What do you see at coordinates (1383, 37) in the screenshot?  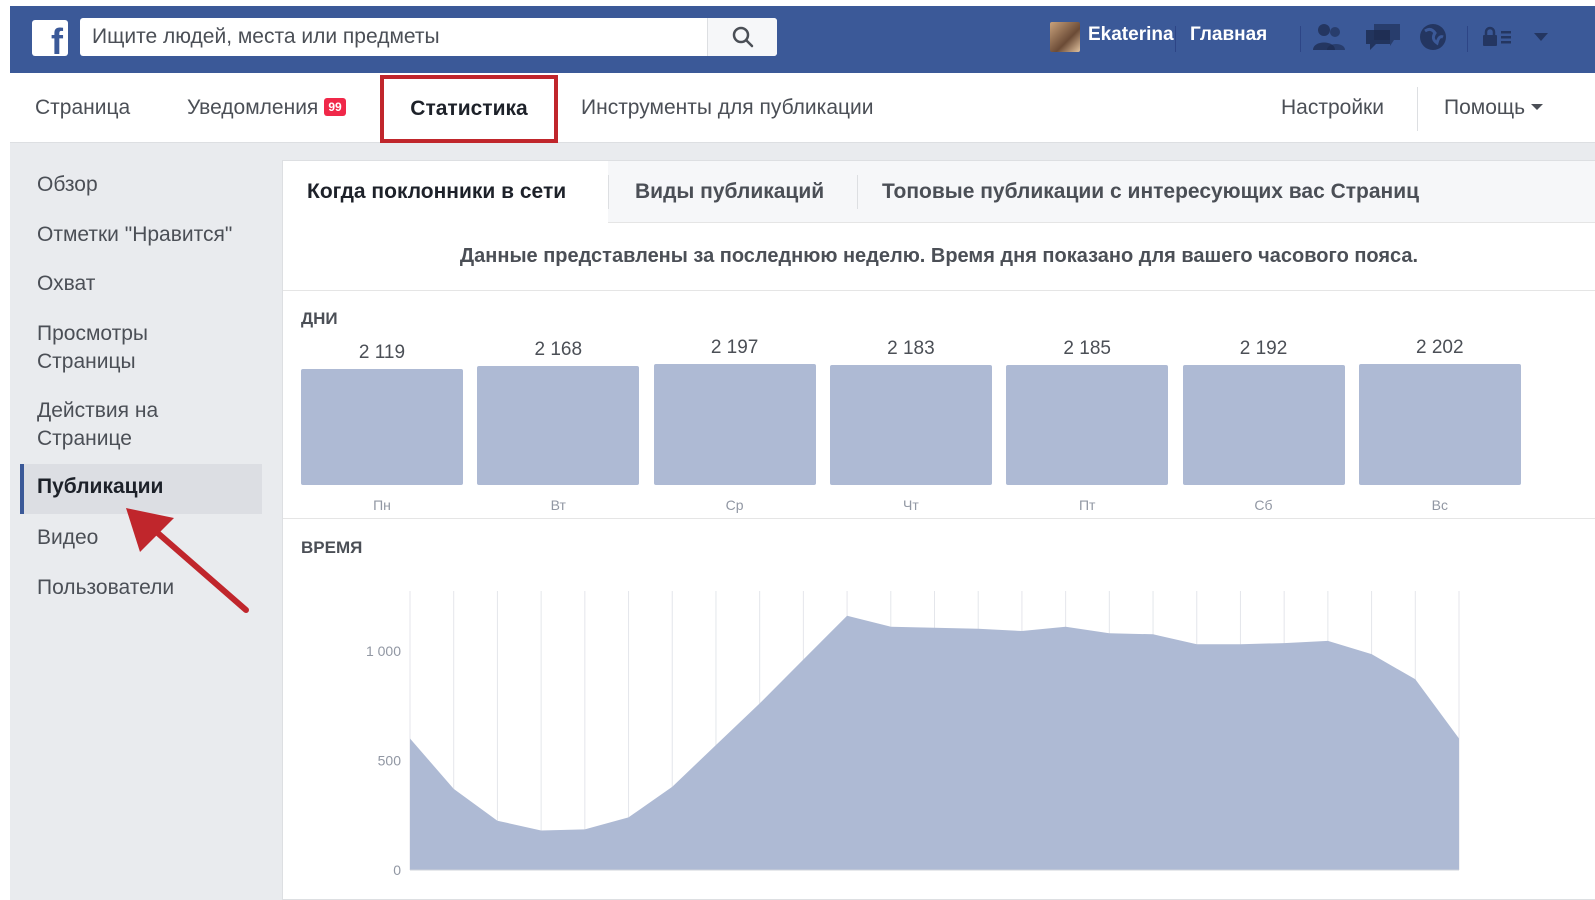 I see `messages-icon` at bounding box center [1383, 37].